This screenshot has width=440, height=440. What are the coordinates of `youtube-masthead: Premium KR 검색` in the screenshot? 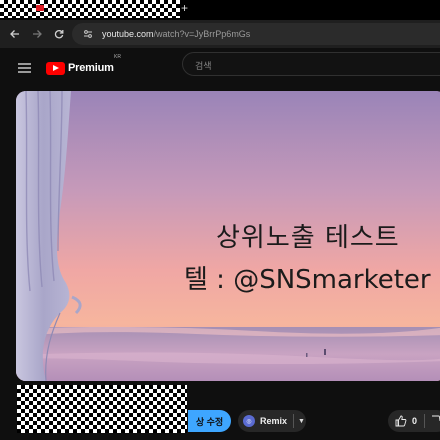 It's located at (220, 68).